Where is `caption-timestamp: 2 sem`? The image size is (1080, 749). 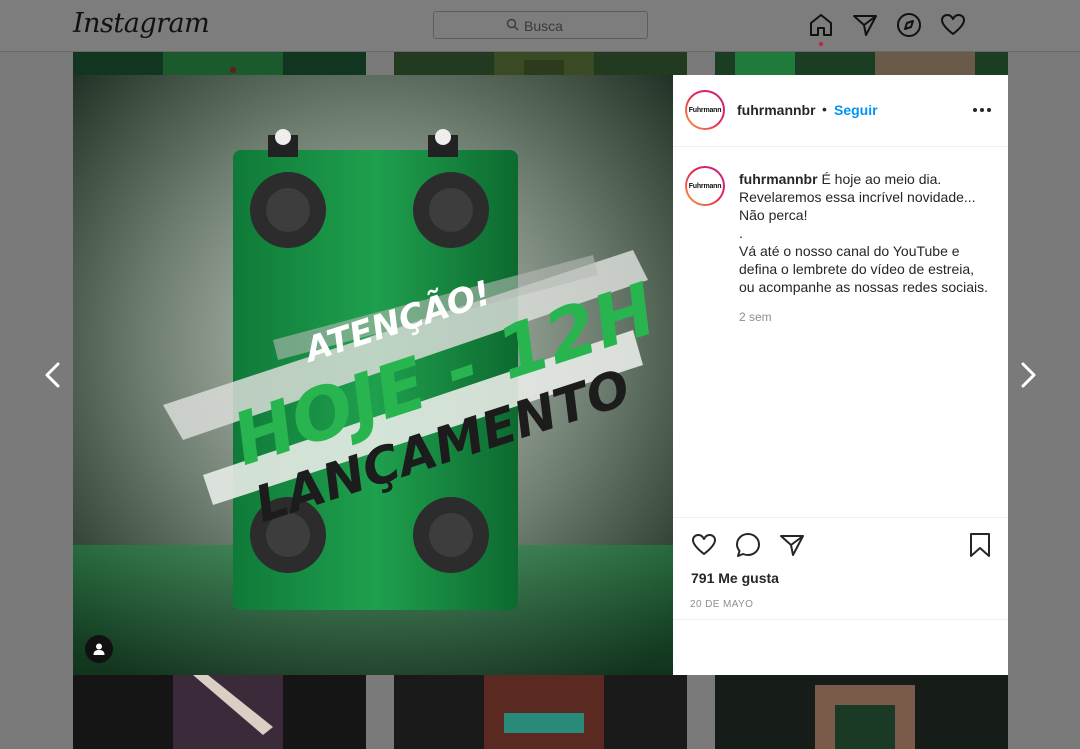
caption-timestamp: 2 sem is located at coordinates (755, 317).